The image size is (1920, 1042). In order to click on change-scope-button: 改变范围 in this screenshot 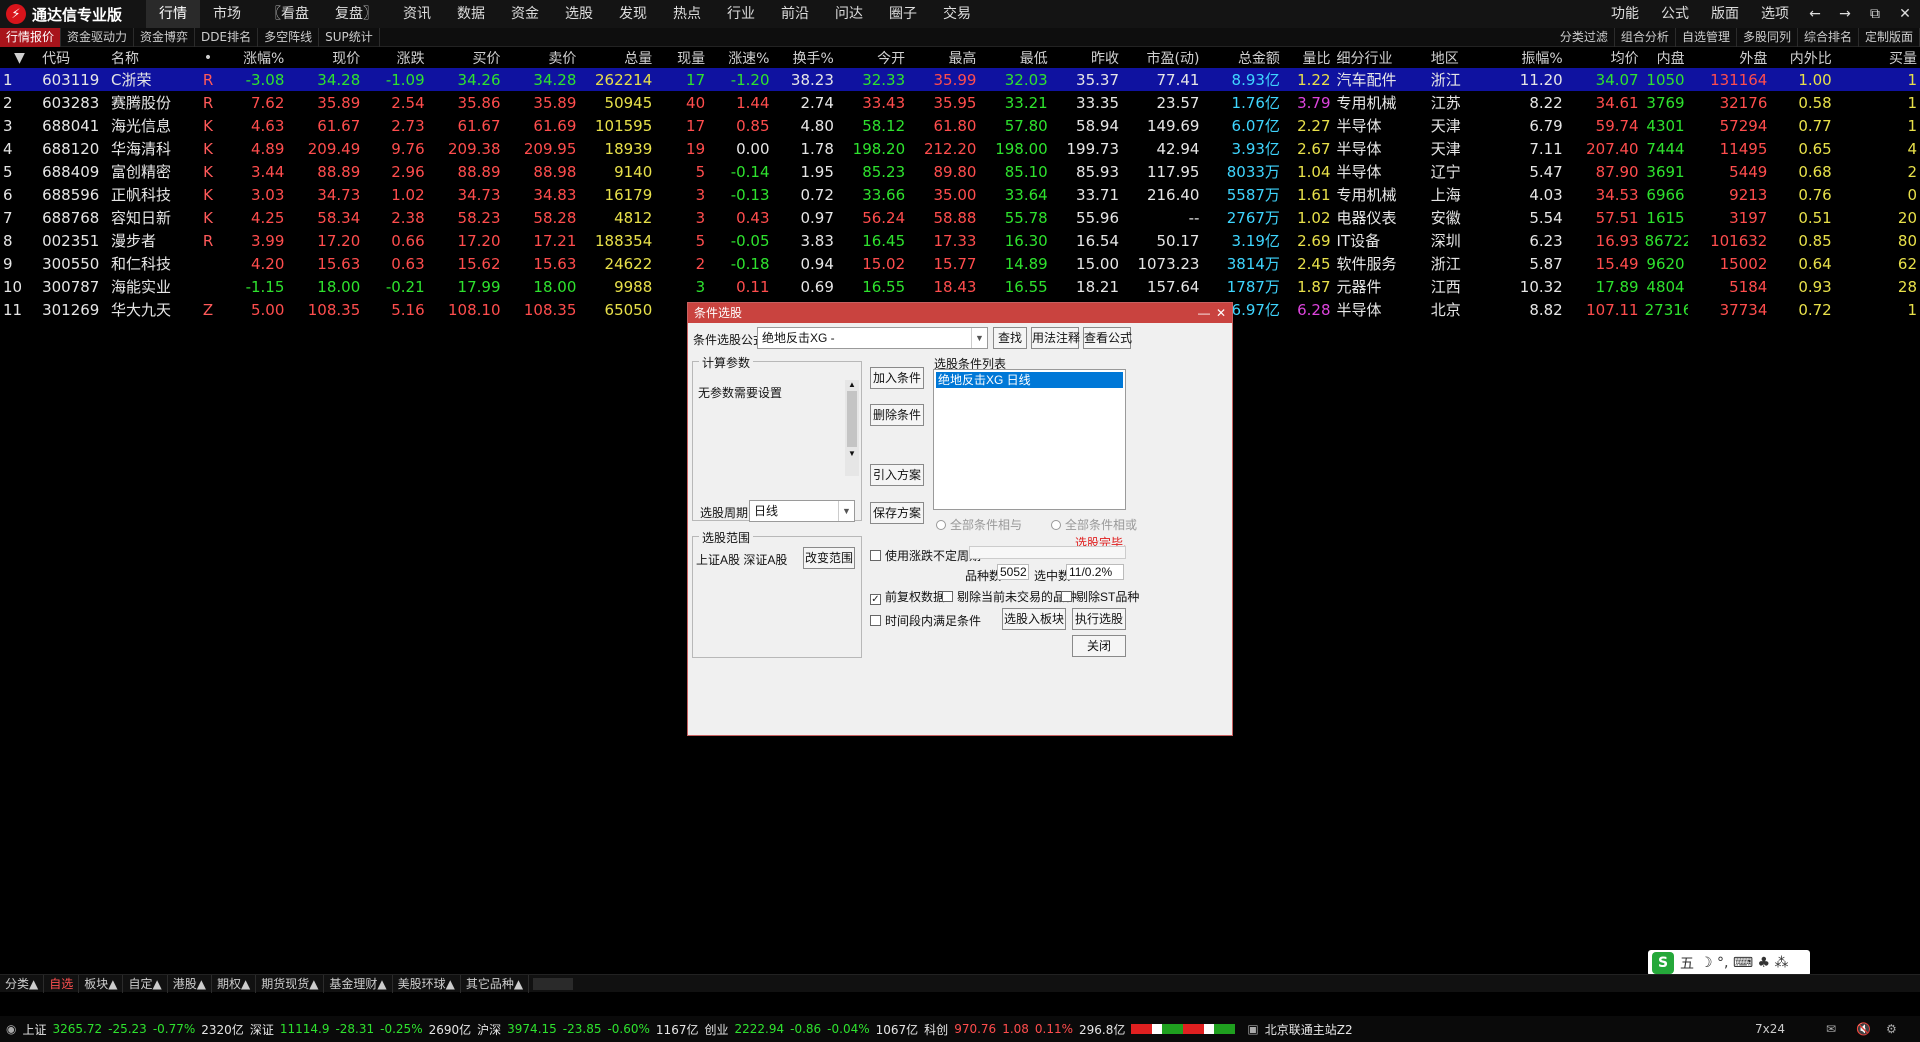, I will do `click(829, 558)`.